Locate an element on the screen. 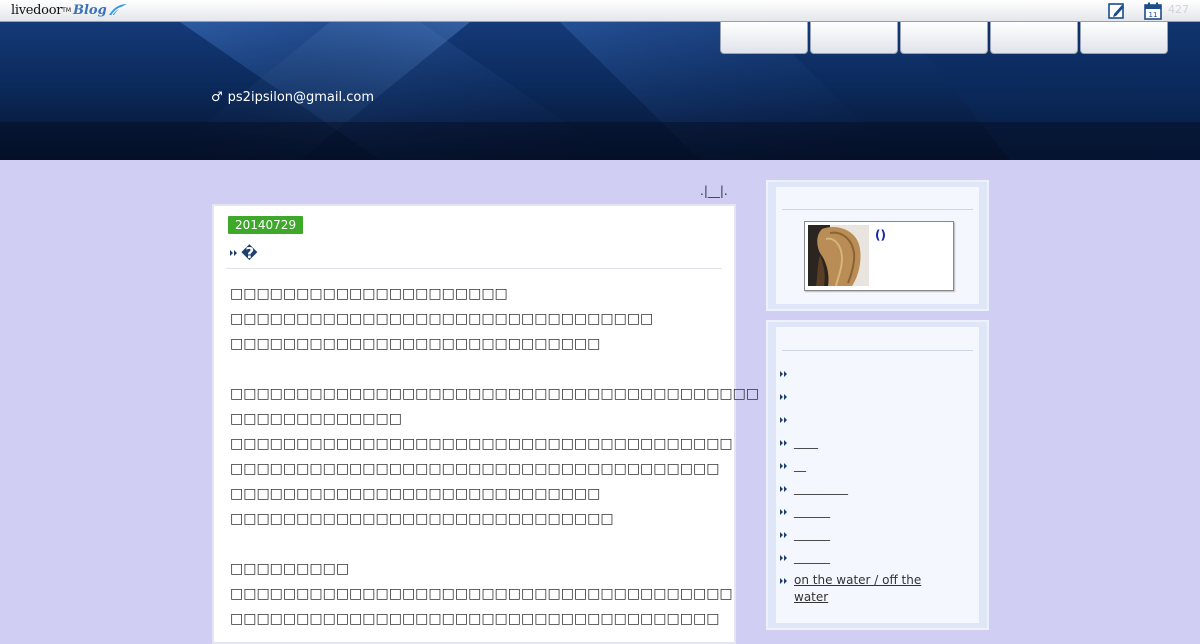  category-link: __ is located at coordinates (800, 465).